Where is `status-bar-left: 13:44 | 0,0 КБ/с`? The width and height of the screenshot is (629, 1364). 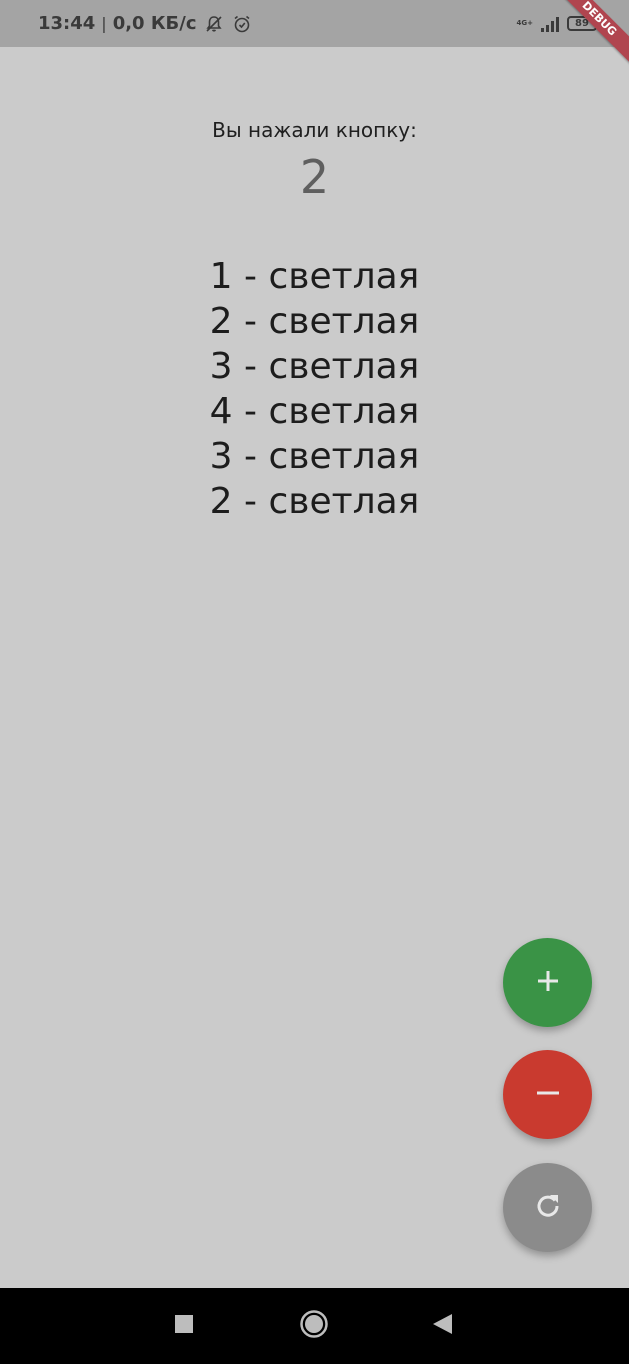 status-bar-left: 13:44 | 0,0 КБ/с is located at coordinates (145, 23).